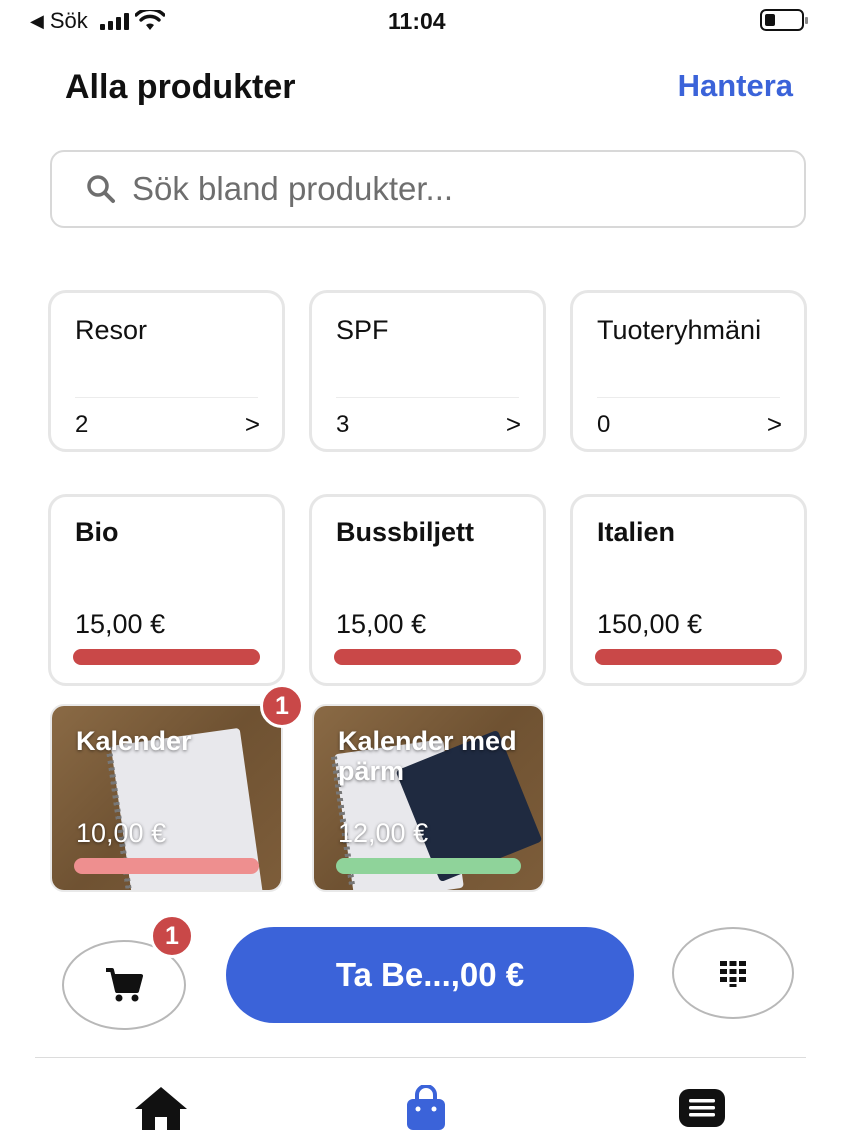 The width and height of the screenshot is (841, 1130). I want to click on search-icon, so click(101, 189).